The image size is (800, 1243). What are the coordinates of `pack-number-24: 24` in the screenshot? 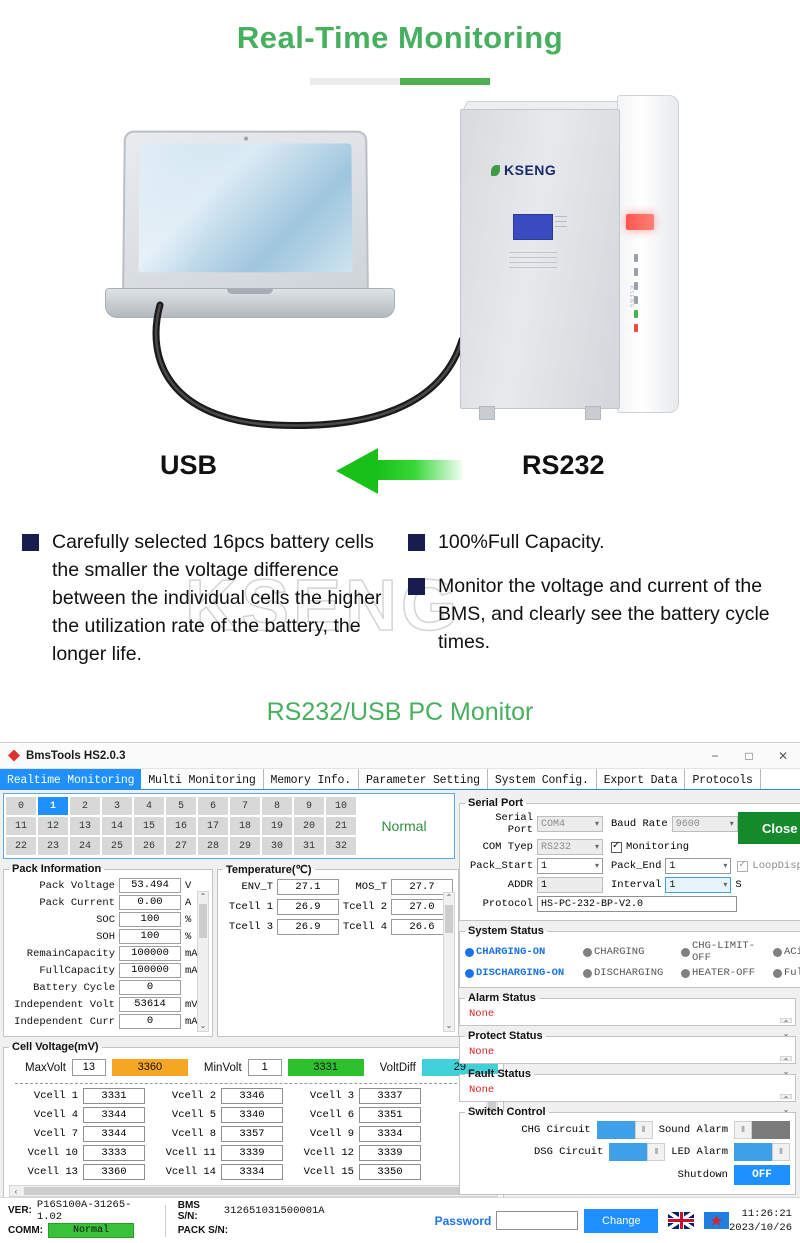 It's located at (85, 846).